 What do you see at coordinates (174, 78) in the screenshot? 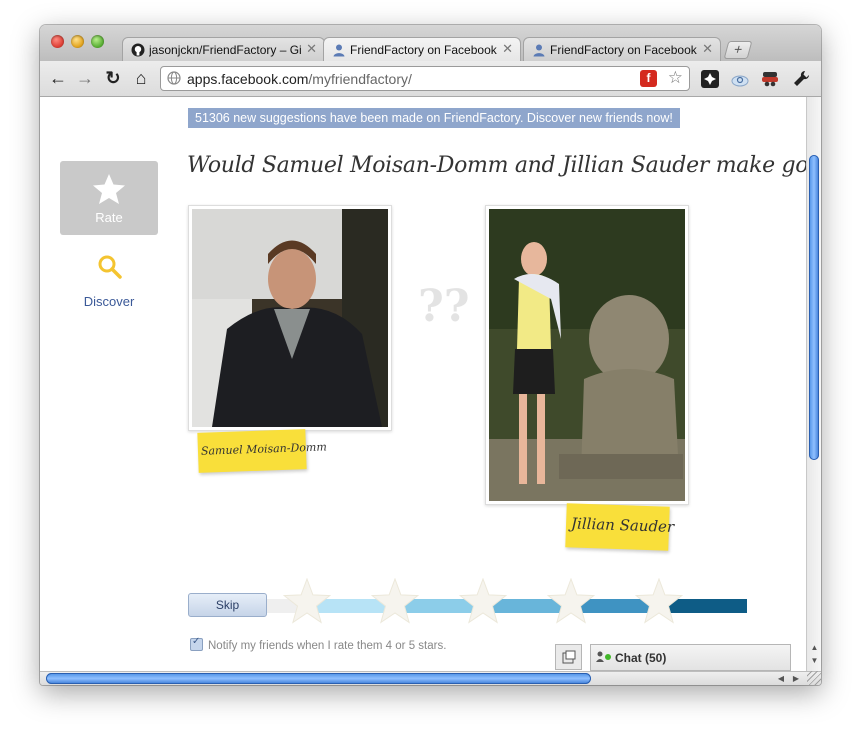
I see `globe-icon` at bounding box center [174, 78].